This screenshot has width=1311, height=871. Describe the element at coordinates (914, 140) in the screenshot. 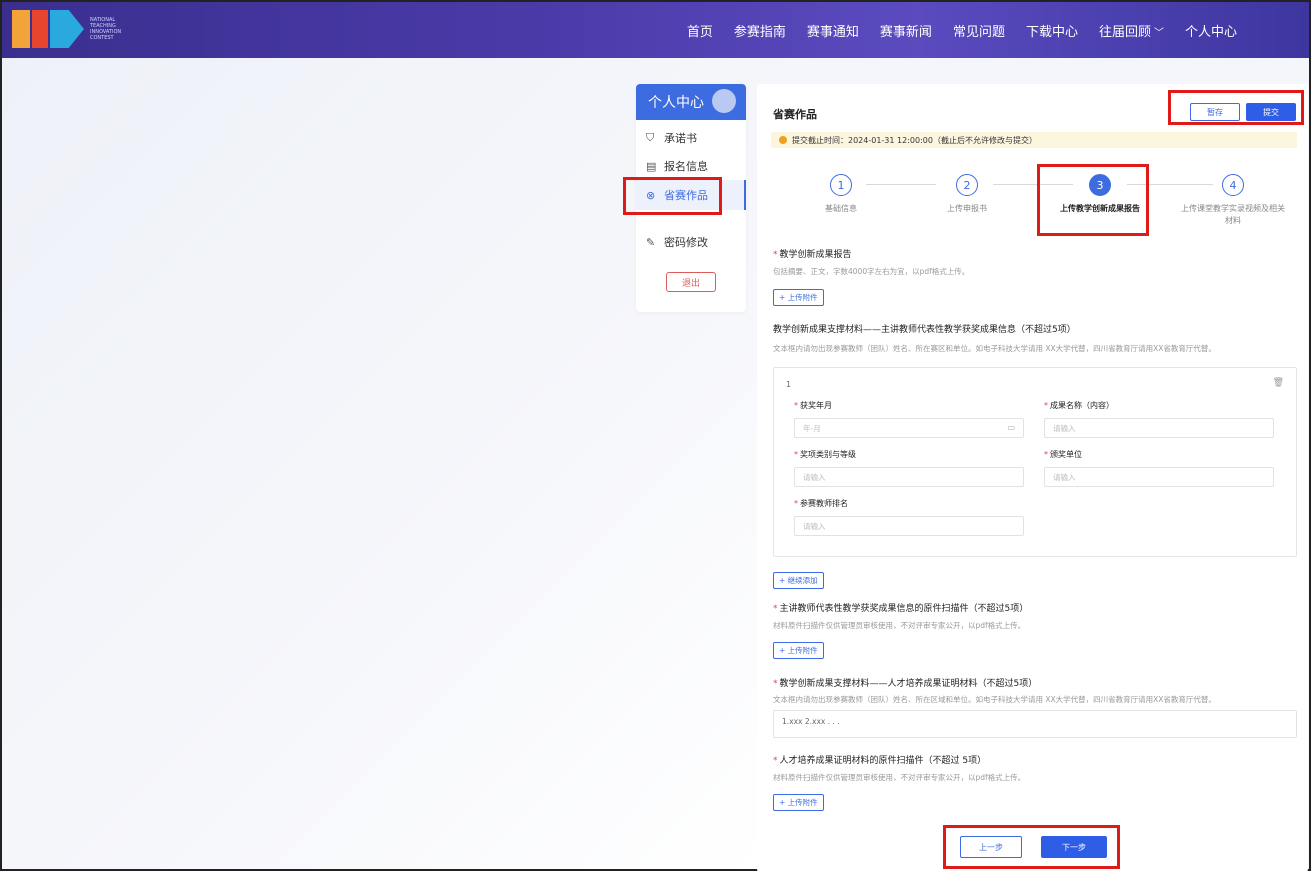

I see `notice-text: 提交截止时间：2024-01-31 12:00:00（截止后不允许修改与提交）` at that location.